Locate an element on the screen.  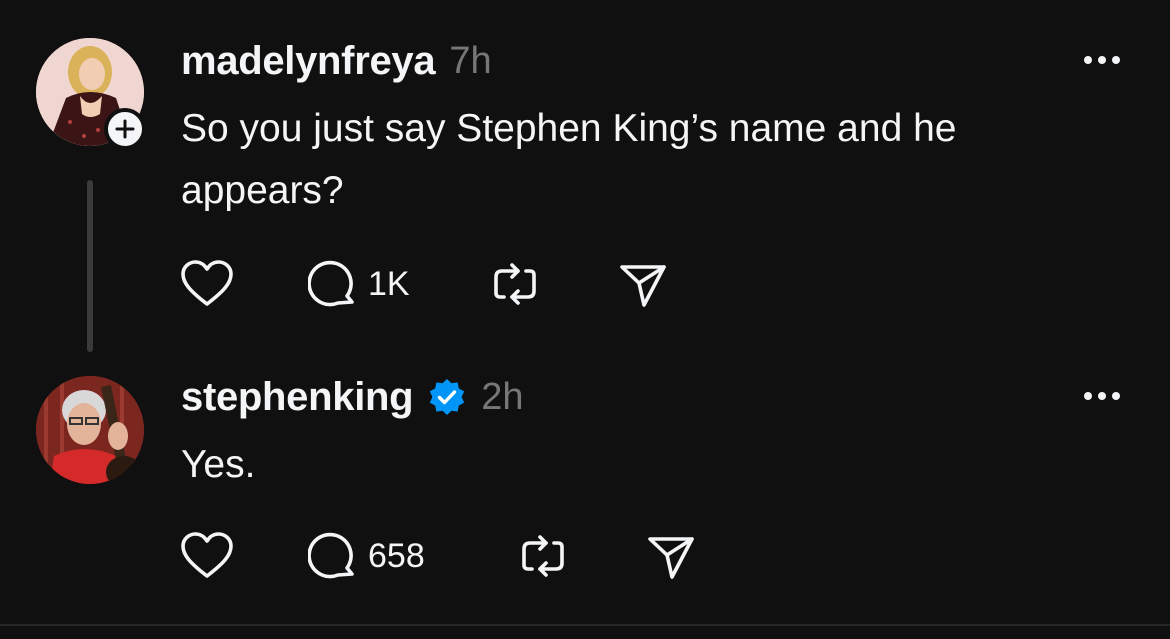
avatar is located at coordinates (90, 430).